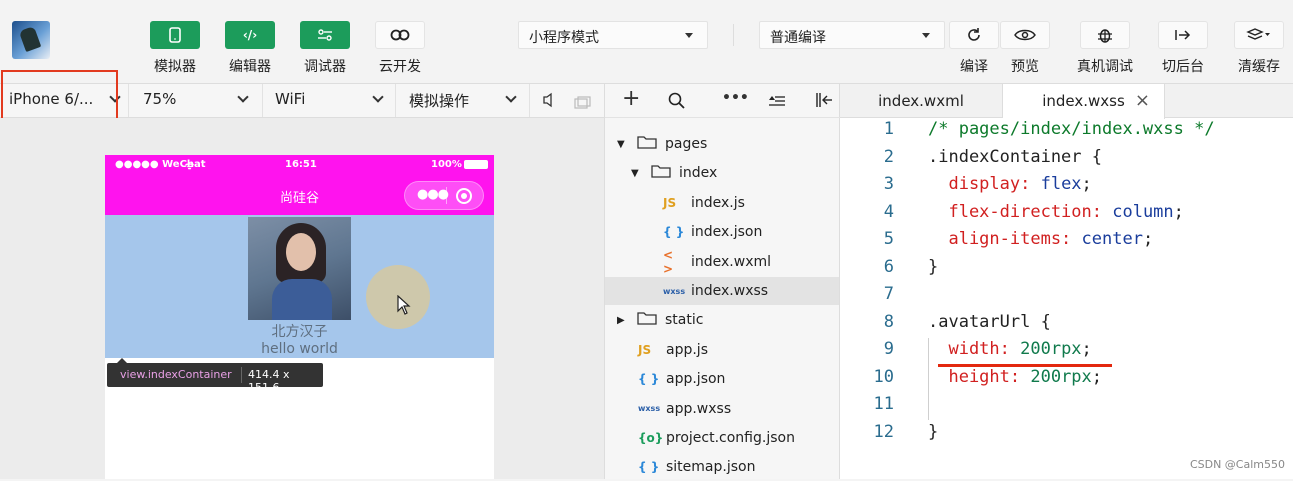 Image resolution: width=1293 pixels, height=481 pixels. I want to click on simulator-toolbar: iPhone 6/... 75% WiFi 模拟操作, so click(302, 101).